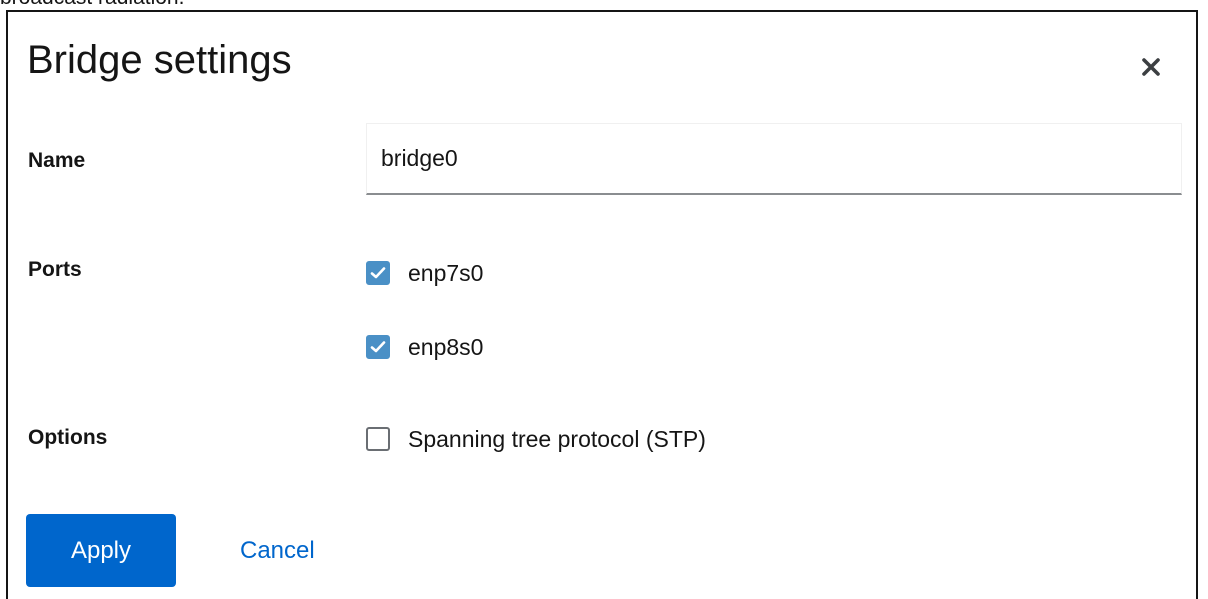 The height and width of the screenshot is (599, 1208). I want to click on ports-label: Ports, so click(55, 269).